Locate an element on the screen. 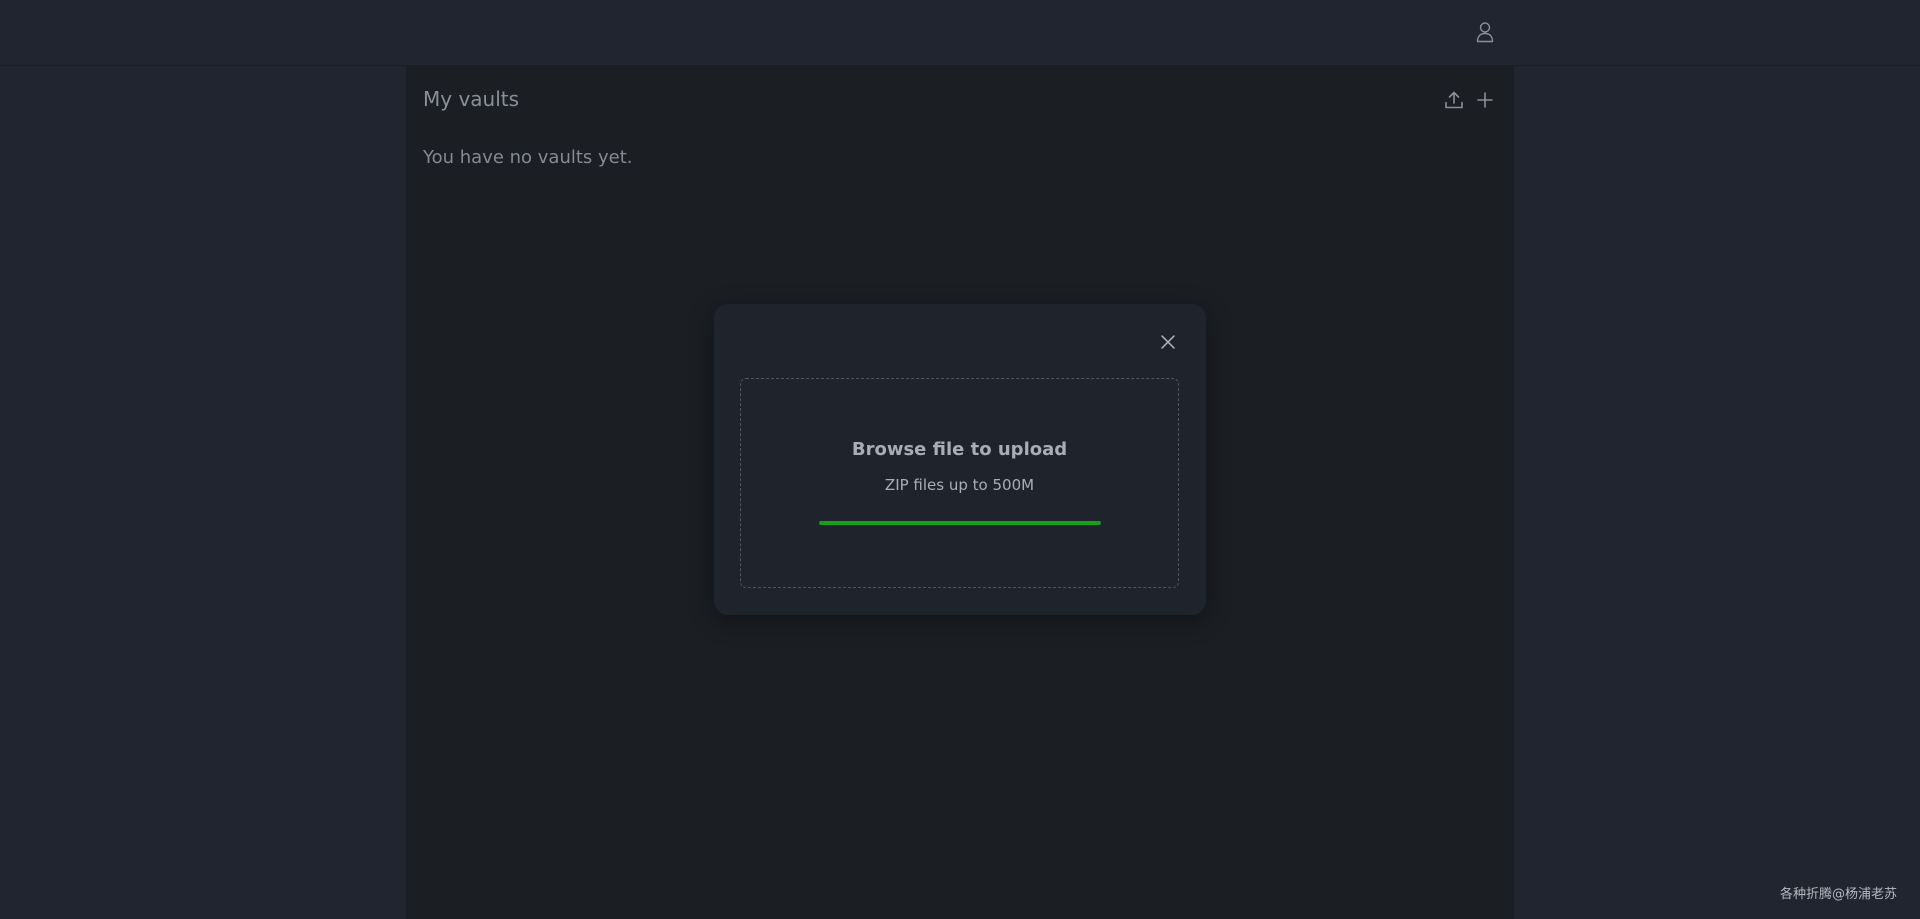  add-vault-button is located at coordinates (1485, 100).